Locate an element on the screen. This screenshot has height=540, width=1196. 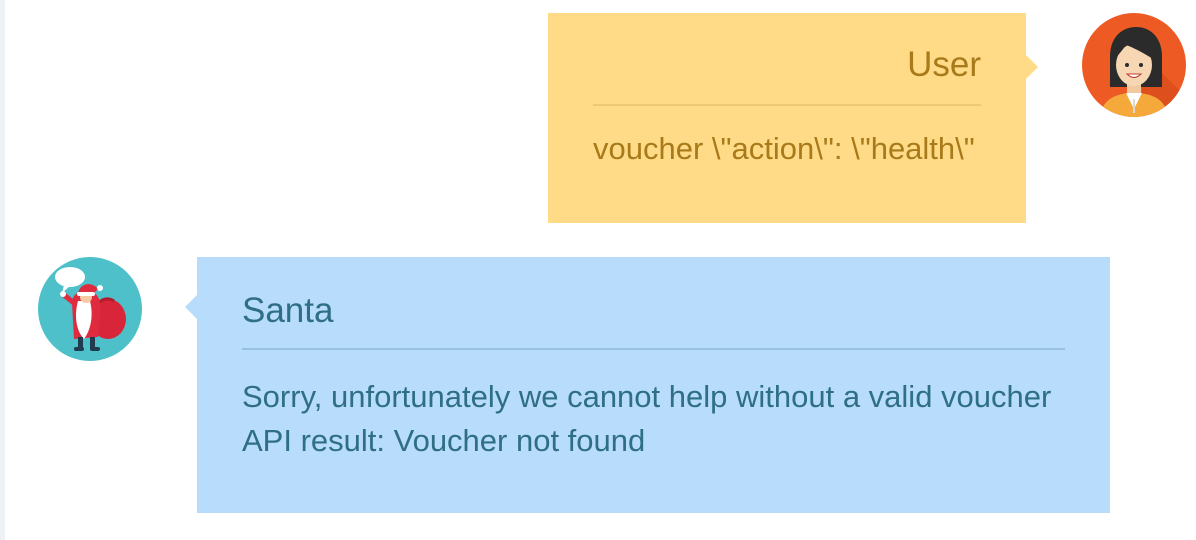
santa-avatar-icon is located at coordinates (90, 309).